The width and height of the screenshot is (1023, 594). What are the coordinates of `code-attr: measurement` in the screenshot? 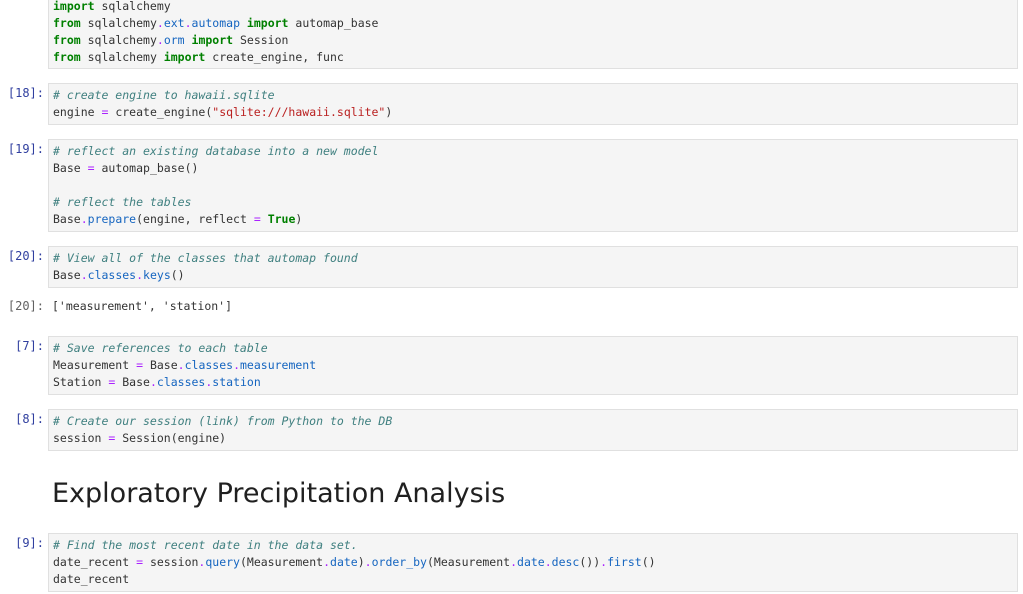 It's located at (278, 365).